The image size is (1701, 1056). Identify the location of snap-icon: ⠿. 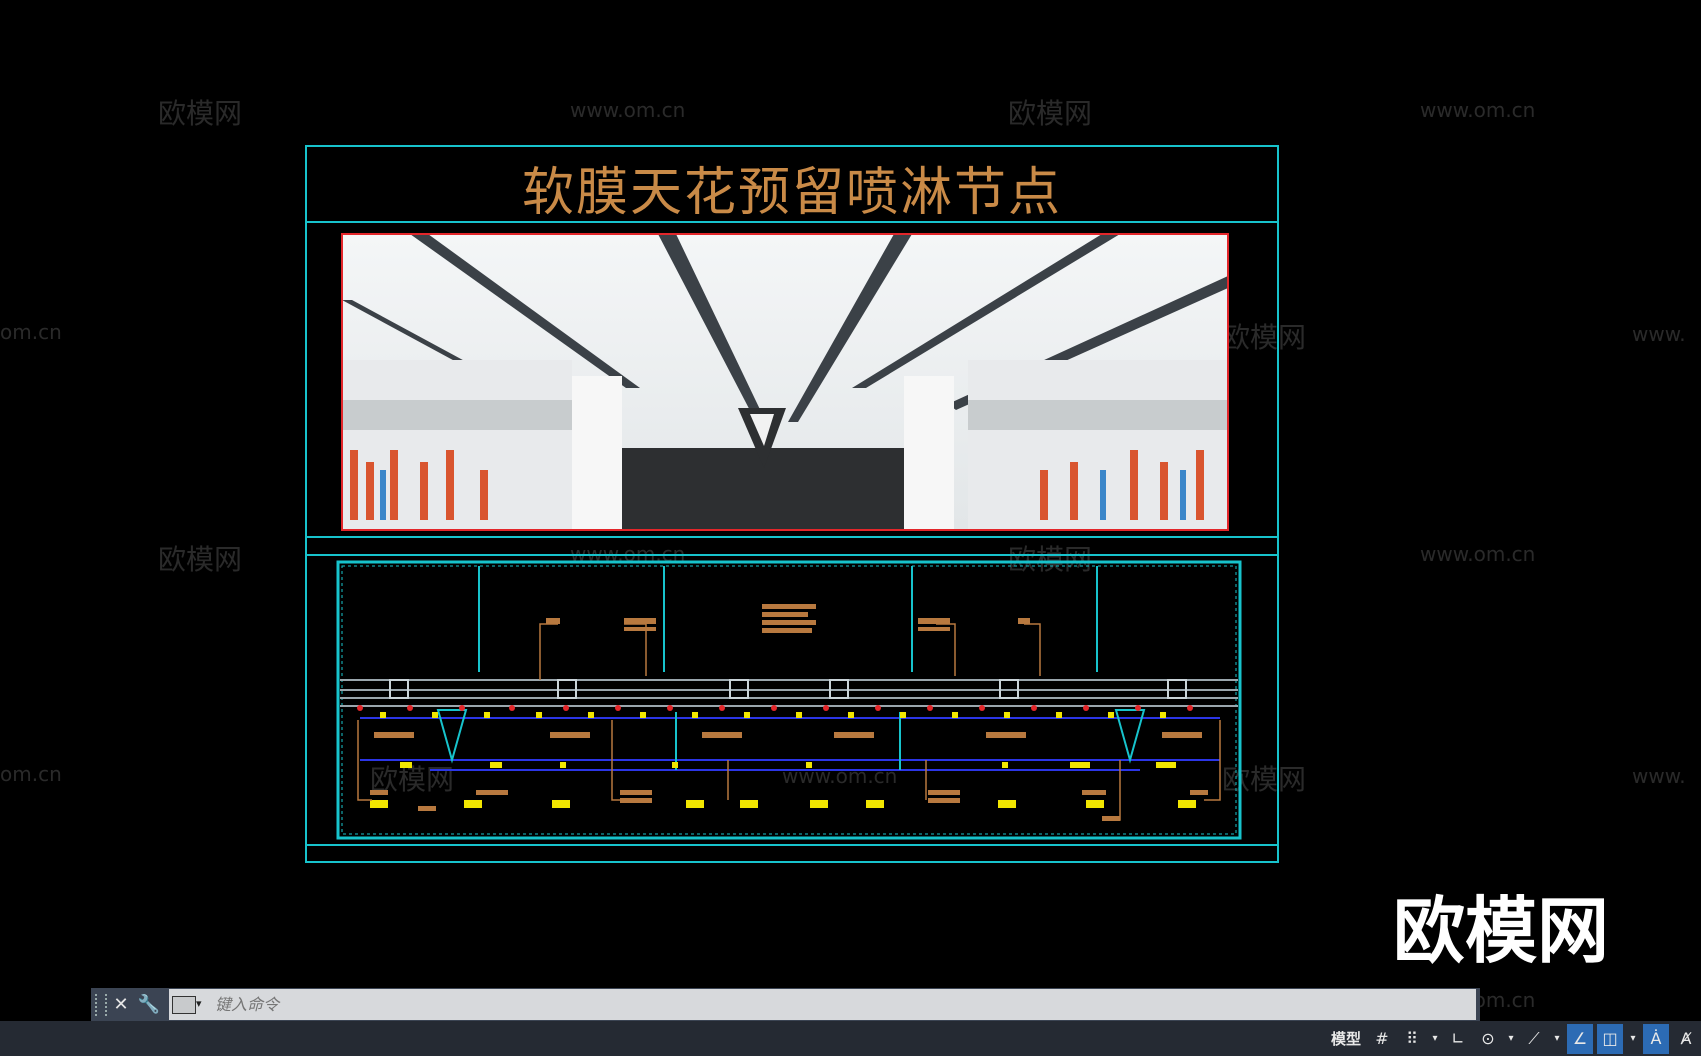
(1412, 1039).